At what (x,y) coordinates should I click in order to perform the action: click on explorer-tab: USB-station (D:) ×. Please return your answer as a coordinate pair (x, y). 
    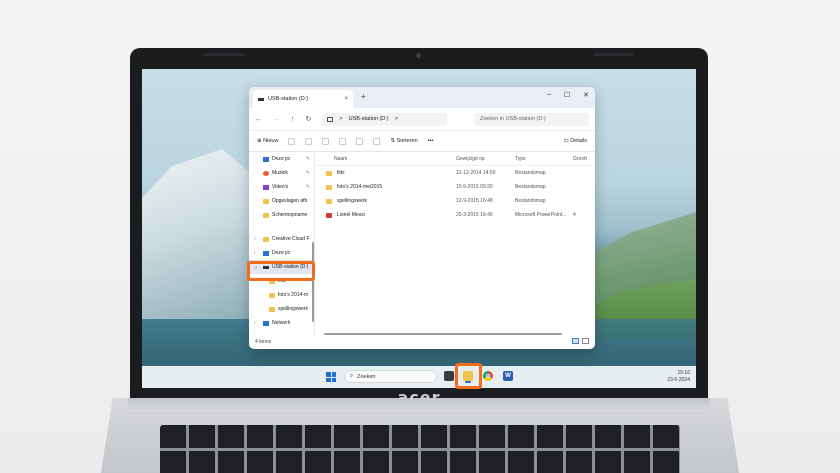
    Looking at the image, I should click on (303, 99).